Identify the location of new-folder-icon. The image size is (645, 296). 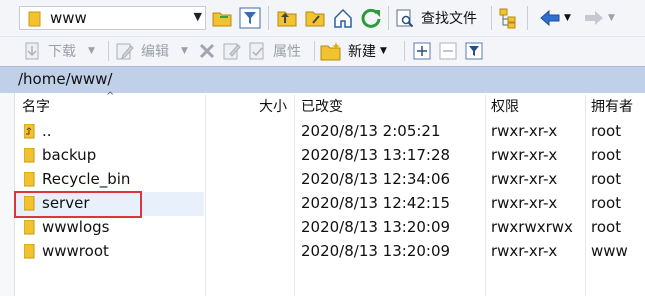
(330, 51).